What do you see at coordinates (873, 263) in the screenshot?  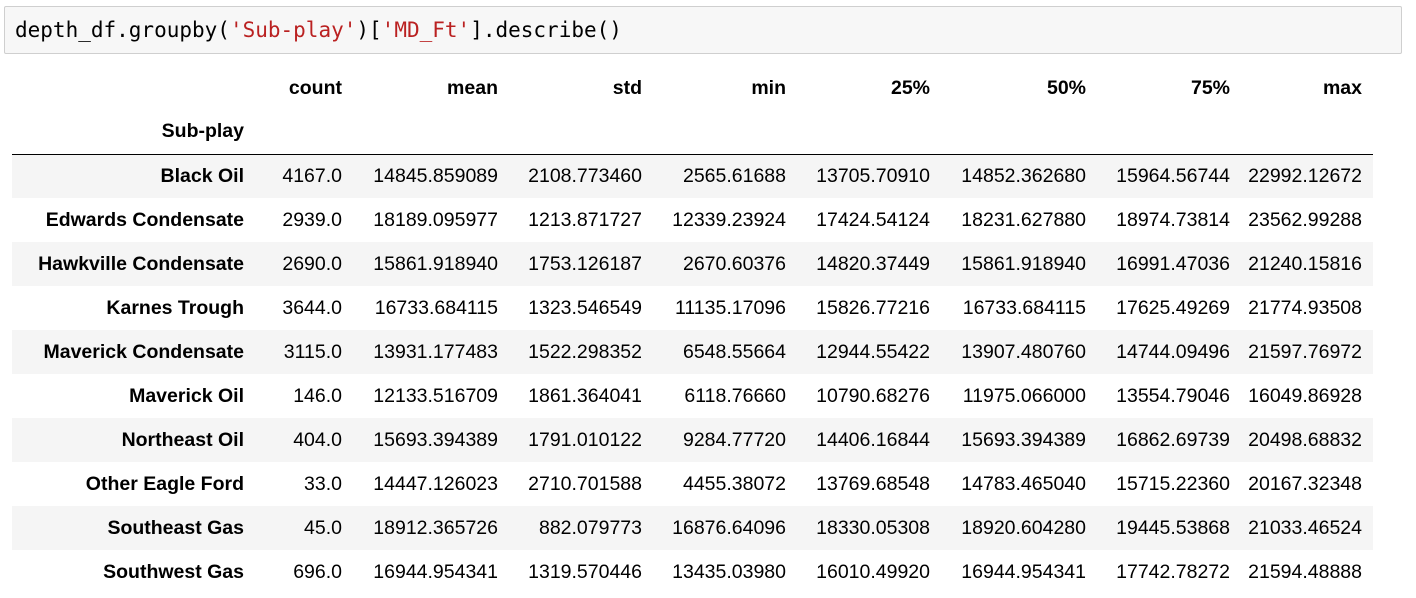 I see `table-cell: 14820.37449` at bounding box center [873, 263].